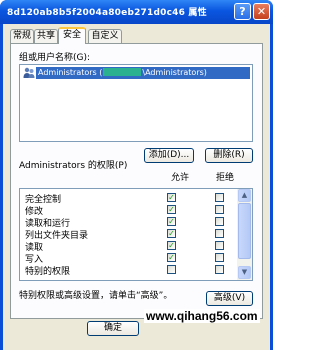  Describe the element at coordinates (113, 328) in the screenshot. I see `ok-button: 确定` at that location.